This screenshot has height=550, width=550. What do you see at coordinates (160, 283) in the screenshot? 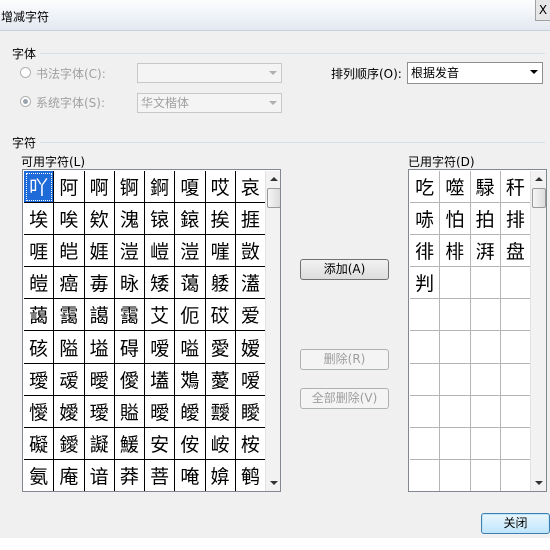
I see `char-cell: 矮` at bounding box center [160, 283].